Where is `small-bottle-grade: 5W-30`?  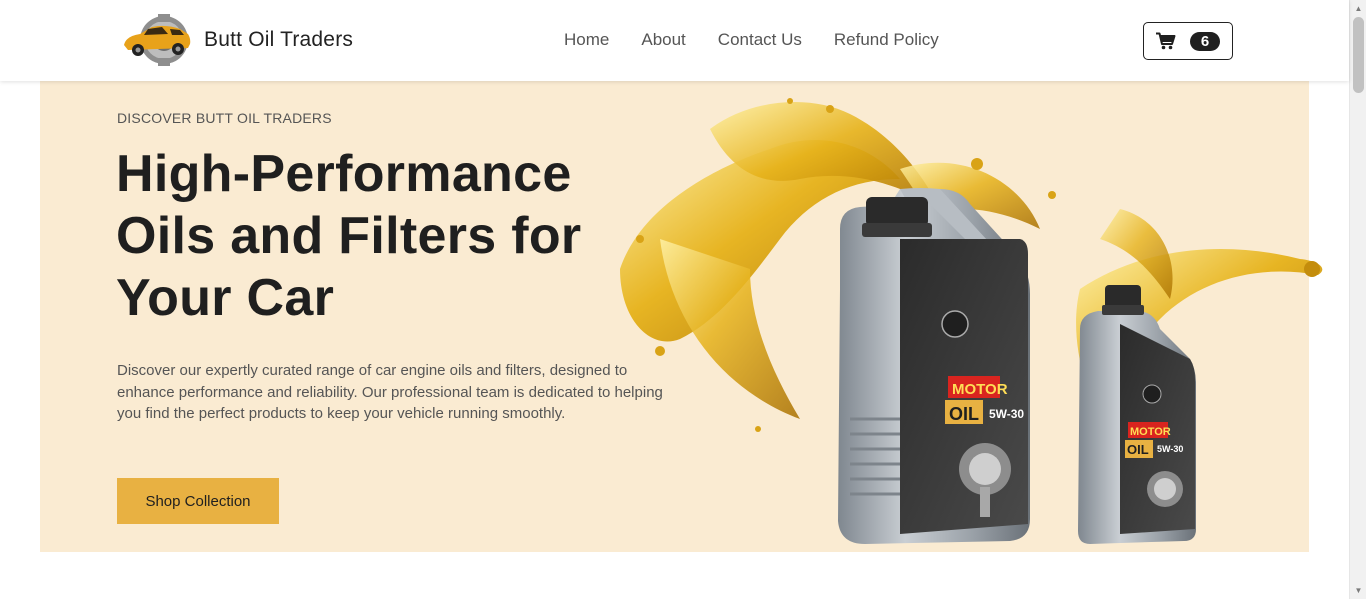 small-bottle-grade: 5W-30 is located at coordinates (1170, 449).